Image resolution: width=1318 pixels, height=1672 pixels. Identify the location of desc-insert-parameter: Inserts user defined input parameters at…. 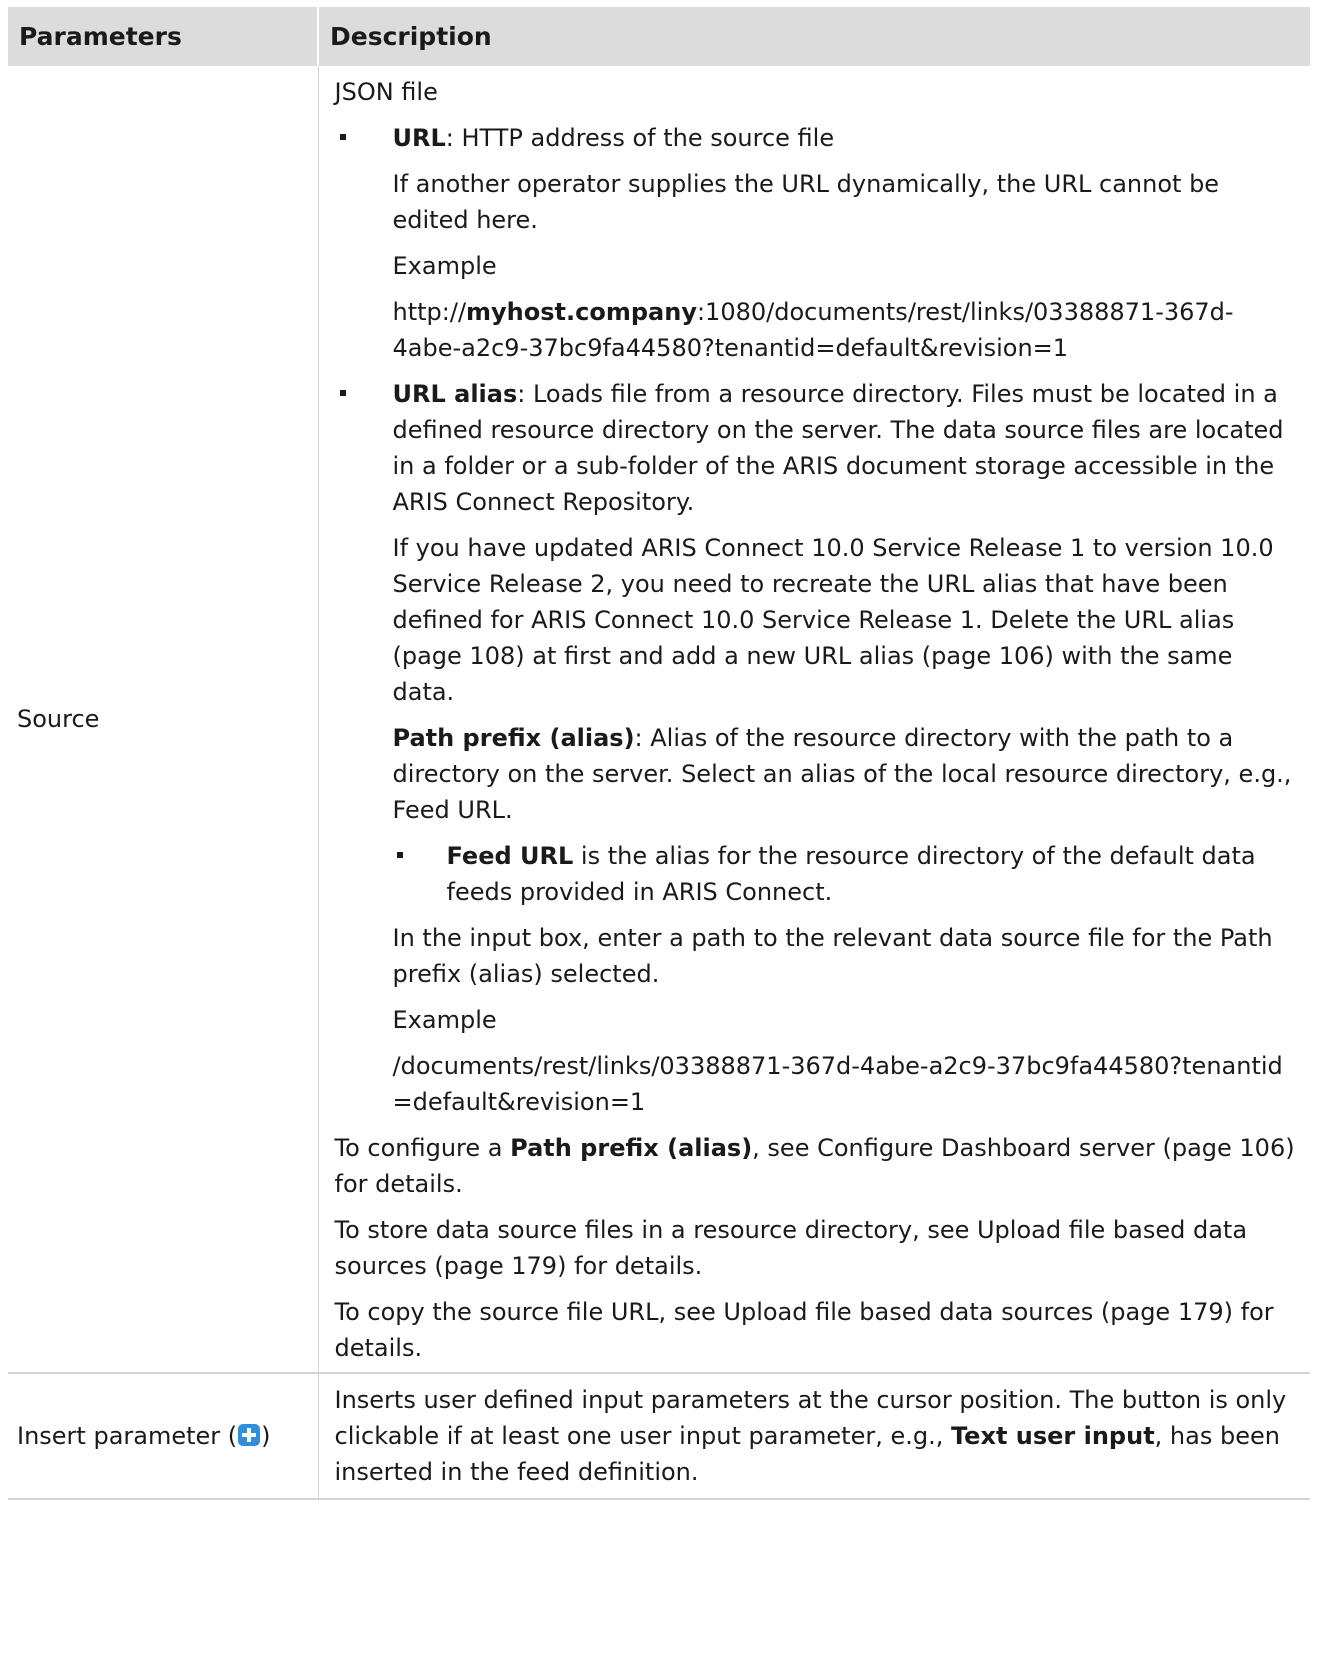
(814, 1436).